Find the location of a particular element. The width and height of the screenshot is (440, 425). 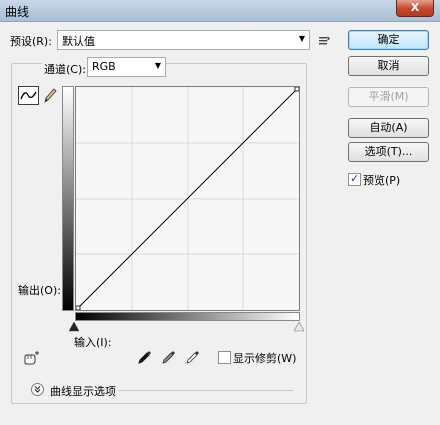

curve-point-tool is located at coordinates (28, 95).